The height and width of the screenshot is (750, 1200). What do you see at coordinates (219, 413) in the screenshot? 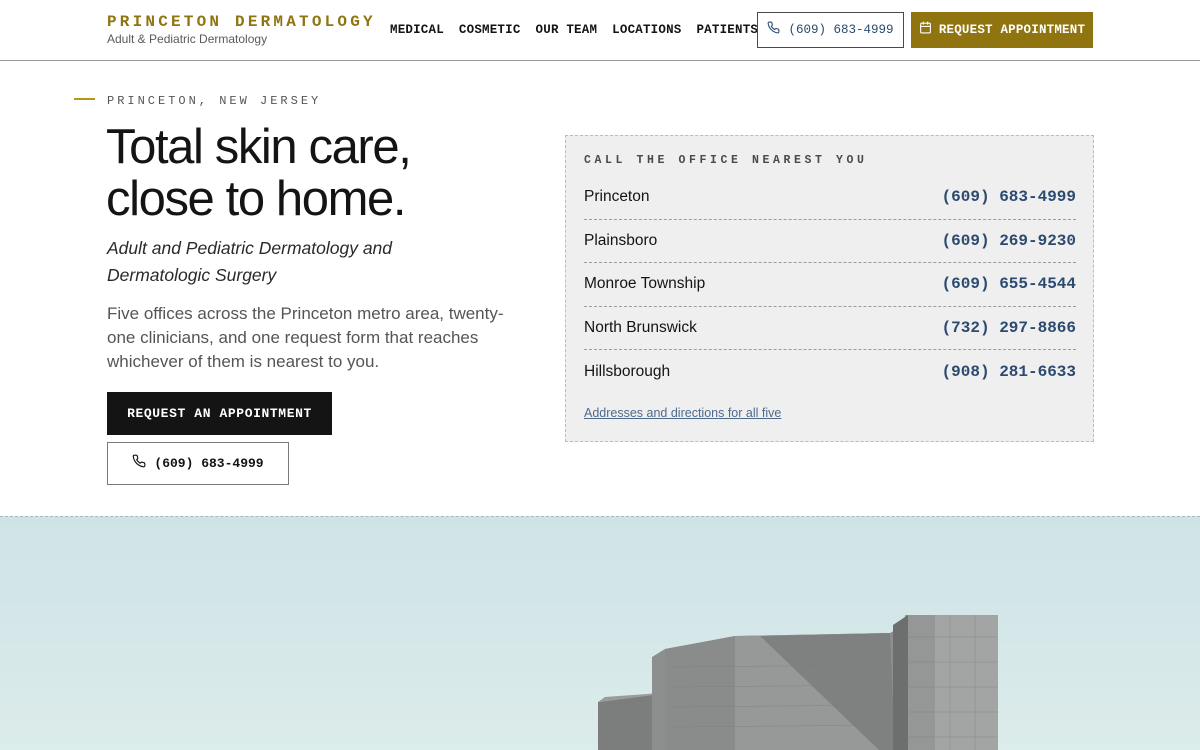
I see `request-an-appointment-button: REQUEST AN APPOINTMENT` at bounding box center [219, 413].